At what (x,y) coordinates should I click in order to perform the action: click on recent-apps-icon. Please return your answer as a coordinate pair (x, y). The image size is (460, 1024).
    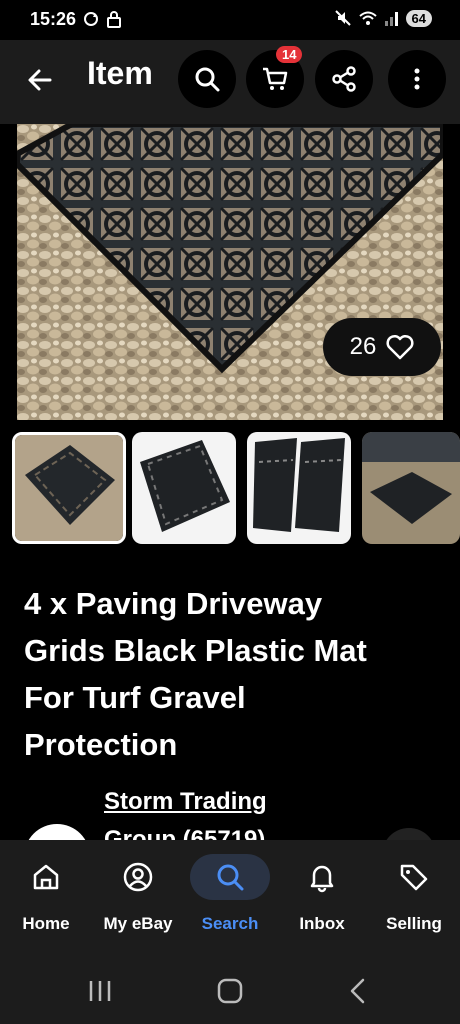
    Looking at the image, I should click on (100, 991).